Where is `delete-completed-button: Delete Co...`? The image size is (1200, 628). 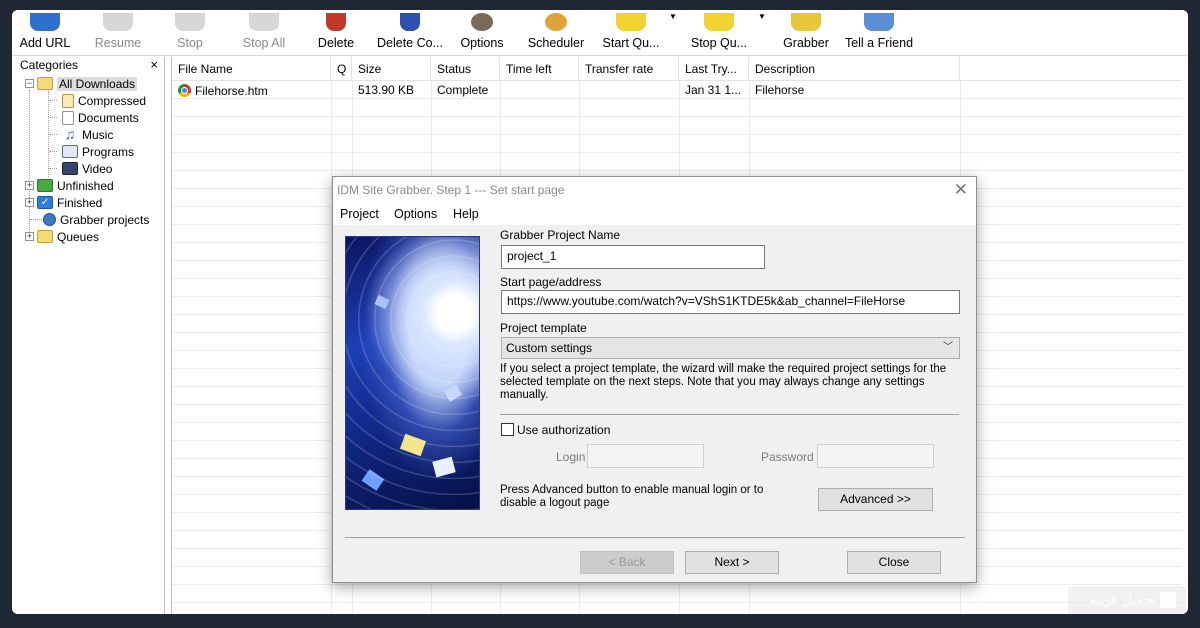
delete-completed-button: Delete Co... is located at coordinates (410, 33).